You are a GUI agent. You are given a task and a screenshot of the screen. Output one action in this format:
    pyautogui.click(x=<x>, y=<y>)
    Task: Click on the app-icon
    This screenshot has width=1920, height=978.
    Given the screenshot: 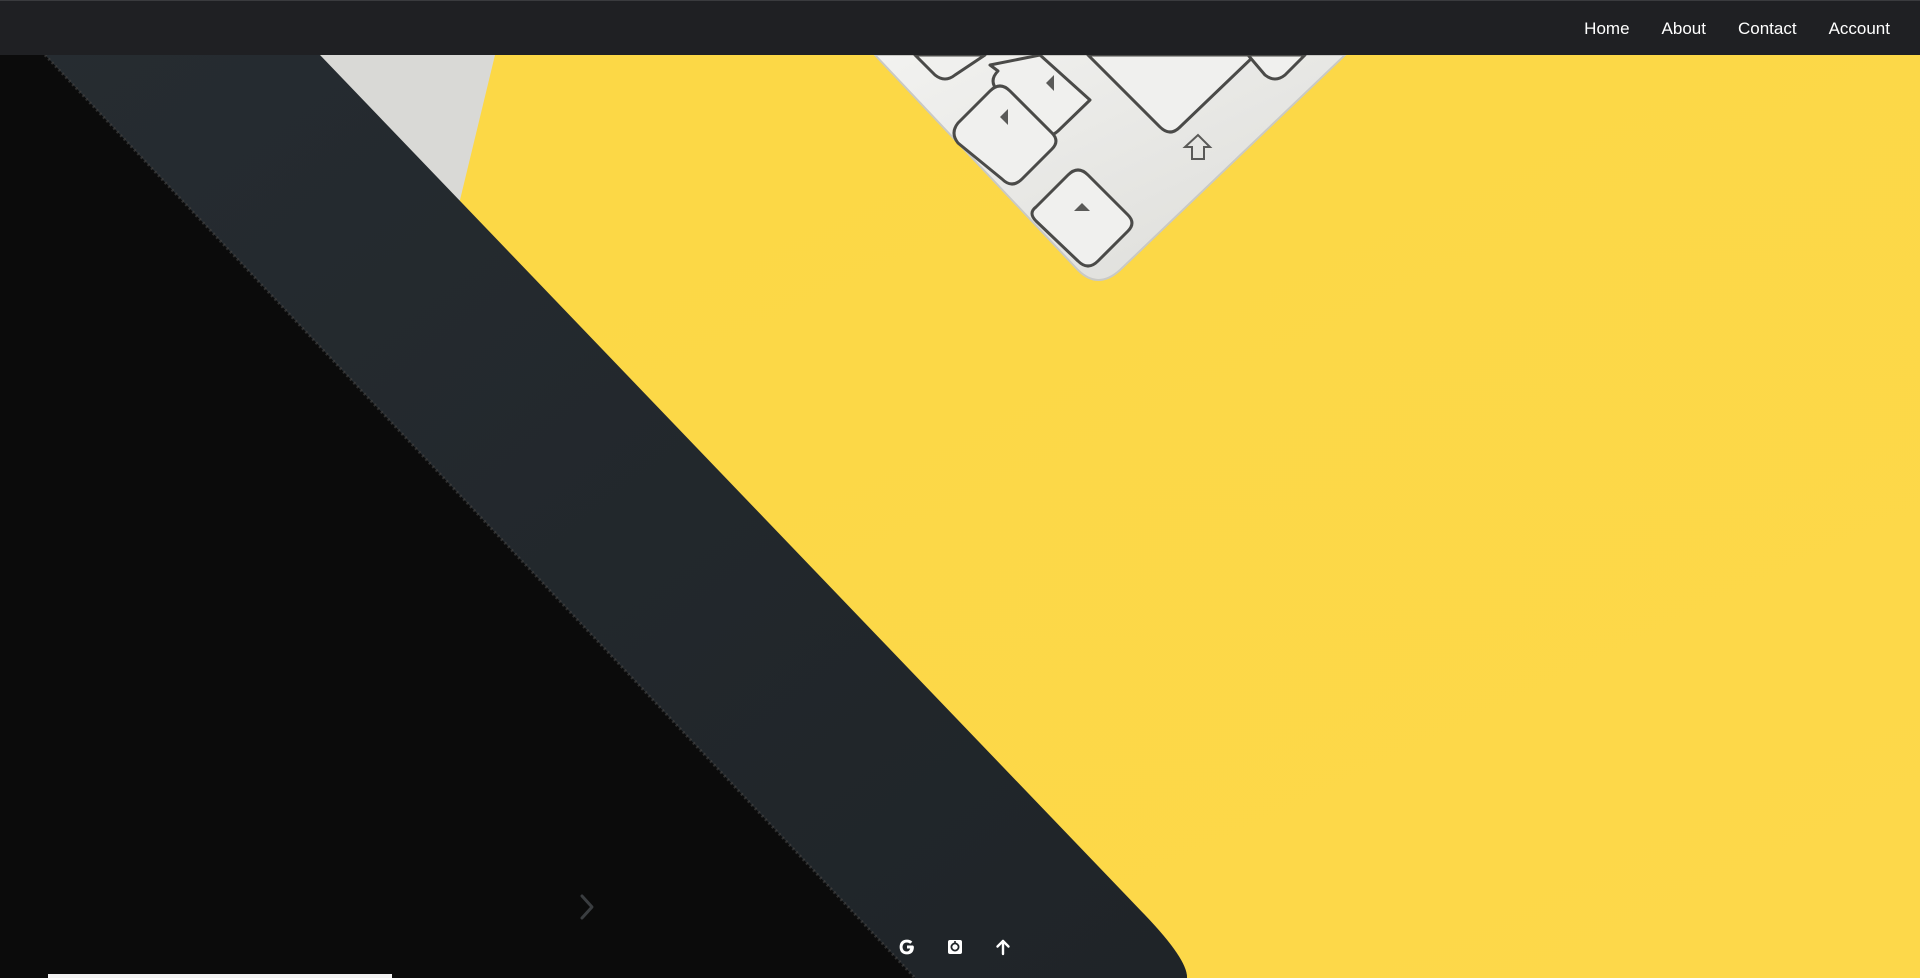 What is the action you would take?
    pyautogui.click(x=955, y=947)
    